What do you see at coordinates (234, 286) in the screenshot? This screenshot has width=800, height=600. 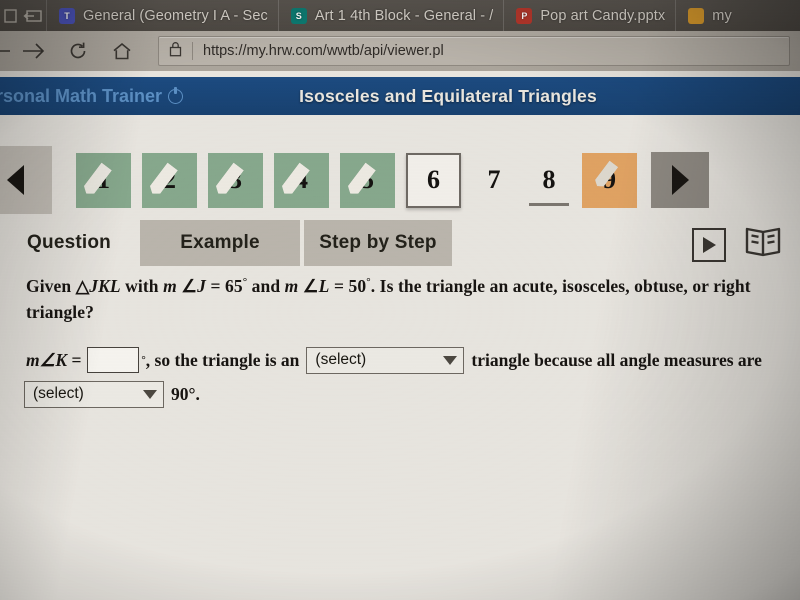 I see `angle-value: 65` at bounding box center [234, 286].